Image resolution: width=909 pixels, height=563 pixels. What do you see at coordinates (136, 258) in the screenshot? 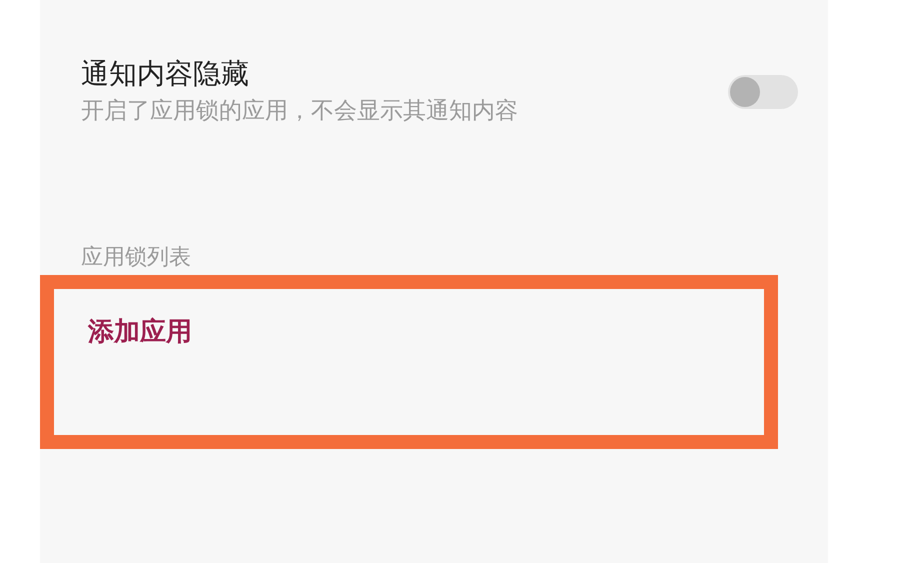
I see `section-header: 应用锁列表` at bounding box center [136, 258].